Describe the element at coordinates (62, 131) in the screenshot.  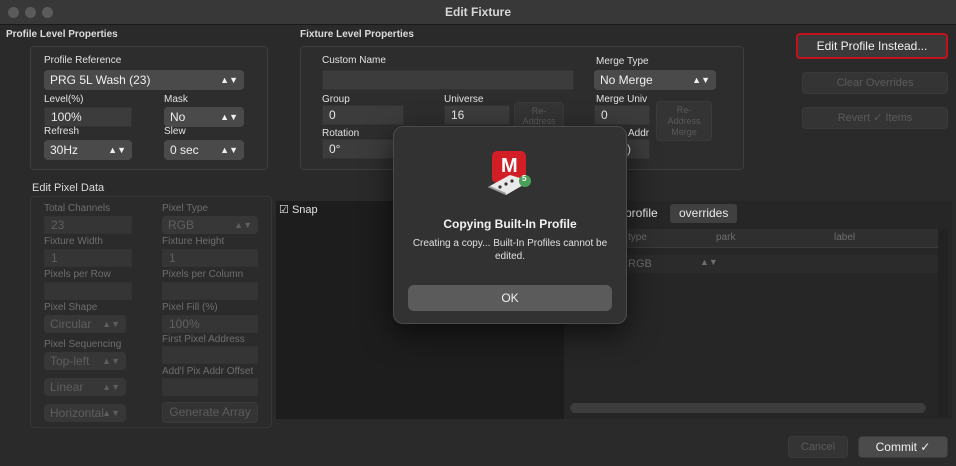
I see `refresh-label: Refresh` at that location.